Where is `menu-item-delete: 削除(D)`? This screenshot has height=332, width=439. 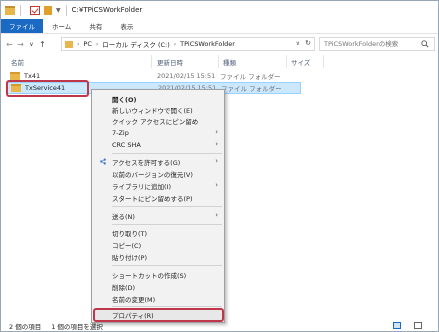
menu-item-delete: 削除(D) is located at coordinates (158, 286).